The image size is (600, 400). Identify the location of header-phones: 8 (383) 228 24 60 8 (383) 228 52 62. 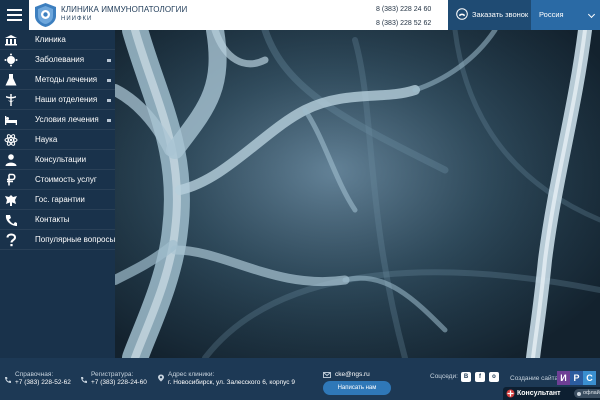
(403, 17).